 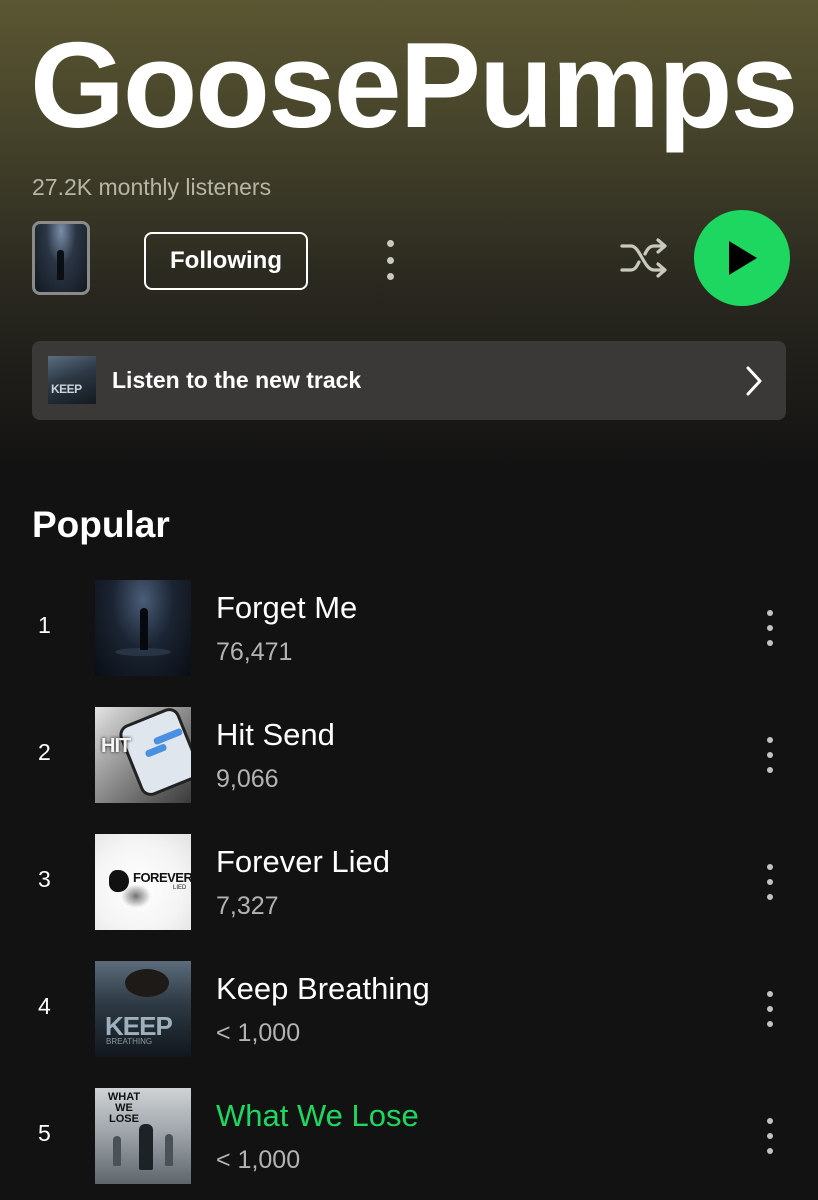 I want to click on track-row: 2 HIT Hit Send 9,066, so click(x=409, y=755).